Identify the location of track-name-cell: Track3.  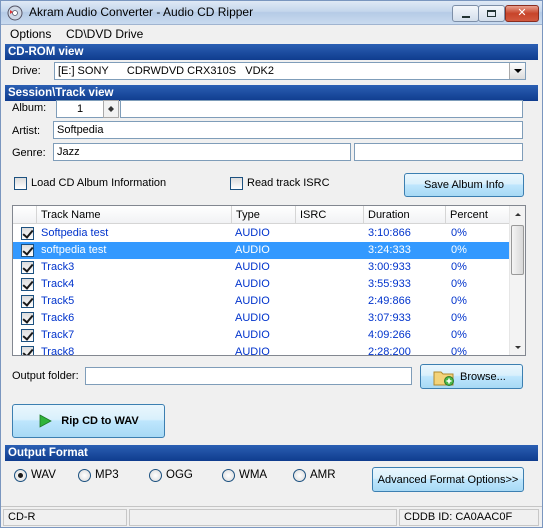
(58, 267).